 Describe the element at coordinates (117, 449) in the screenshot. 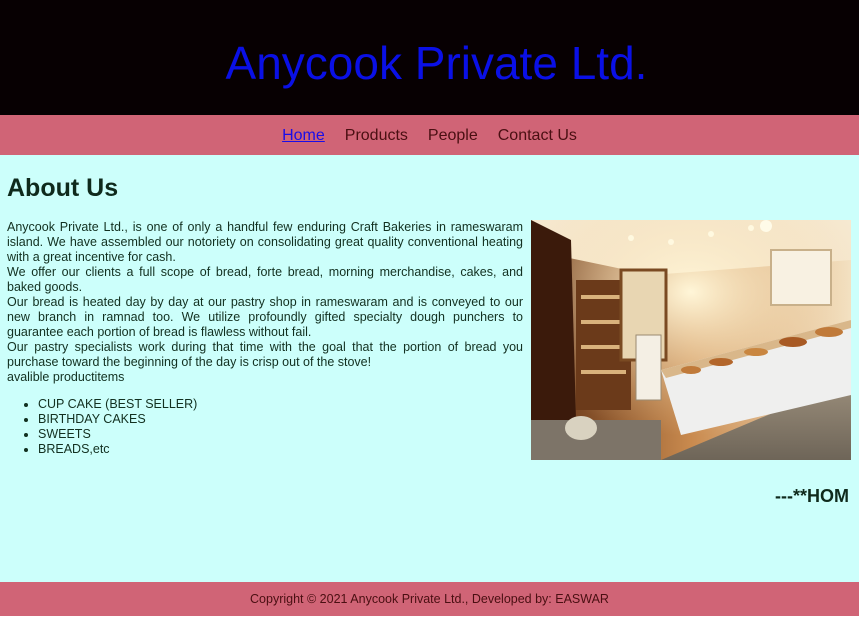

I see `product-item: BREADS,etc` at that location.